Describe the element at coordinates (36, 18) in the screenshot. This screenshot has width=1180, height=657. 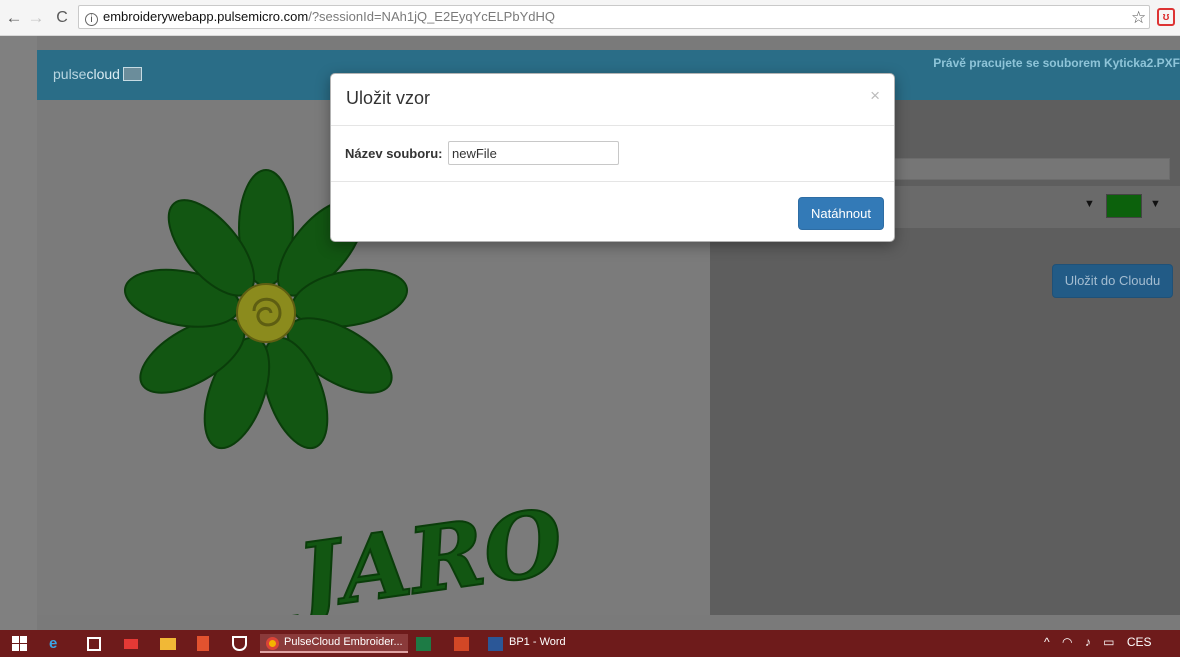
I see `forward-arrow-icon: →` at that location.